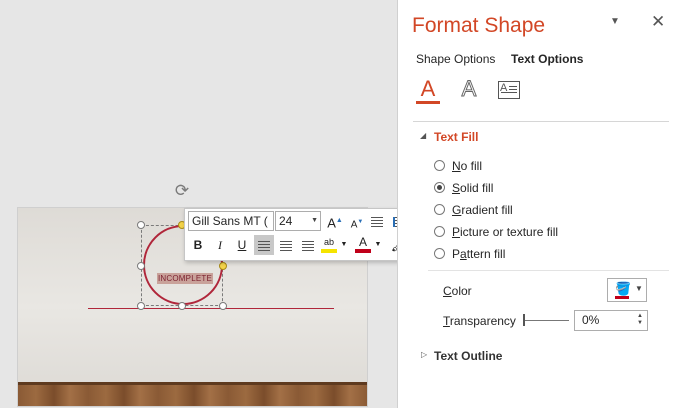 The height and width of the screenshot is (408, 677). What do you see at coordinates (141, 225) in the screenshot?
I see `resize-handle-top-left` at bounding box center [141, 225].